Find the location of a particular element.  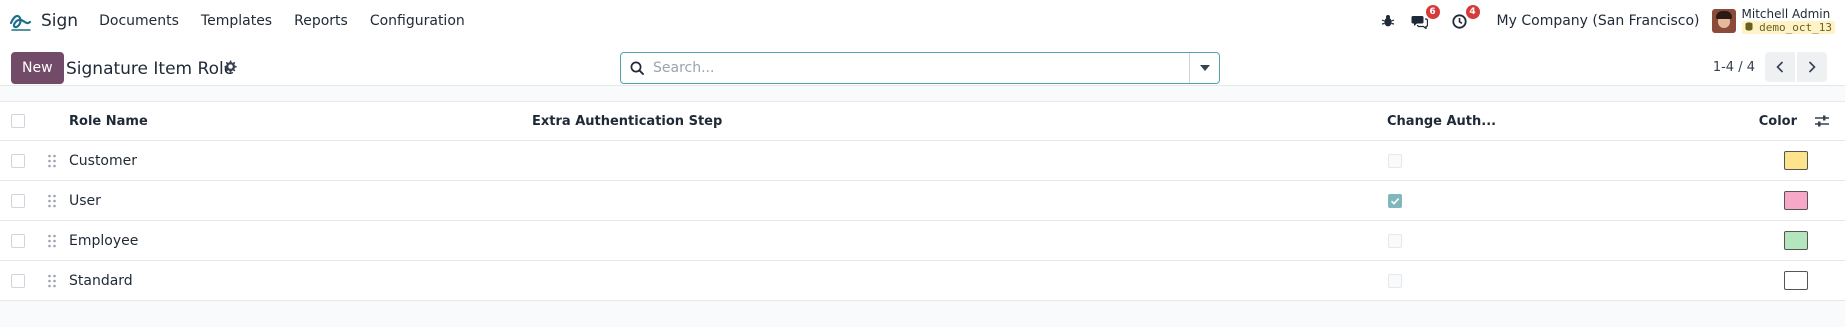

table-row: Customer is located at coordinates (922, 161).